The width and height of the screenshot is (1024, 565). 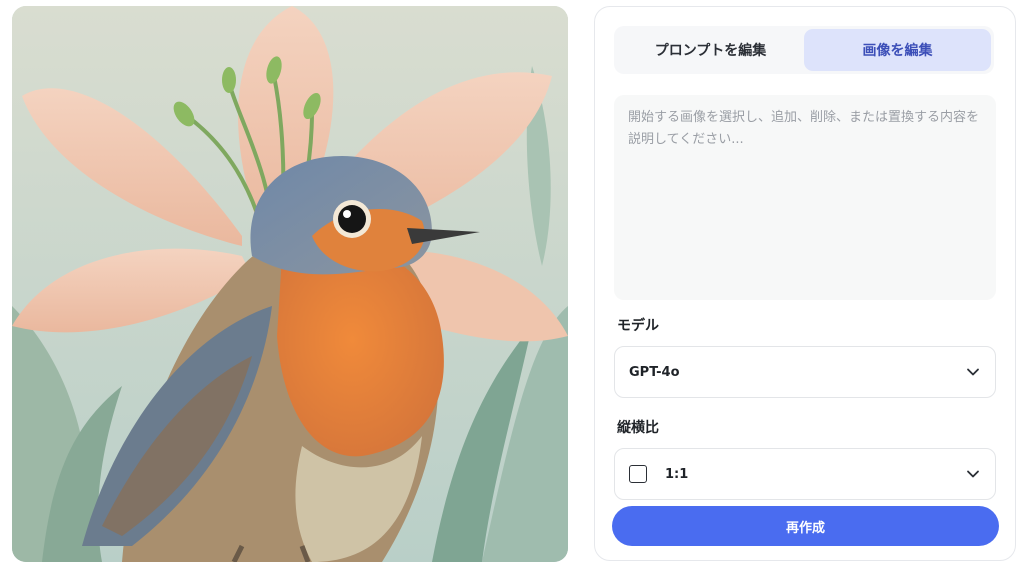 What do you see at coordinates (805, 474) in the screenshot?
I see `aspect-ratio-select: 1:1` at bounding box center [805, 474].